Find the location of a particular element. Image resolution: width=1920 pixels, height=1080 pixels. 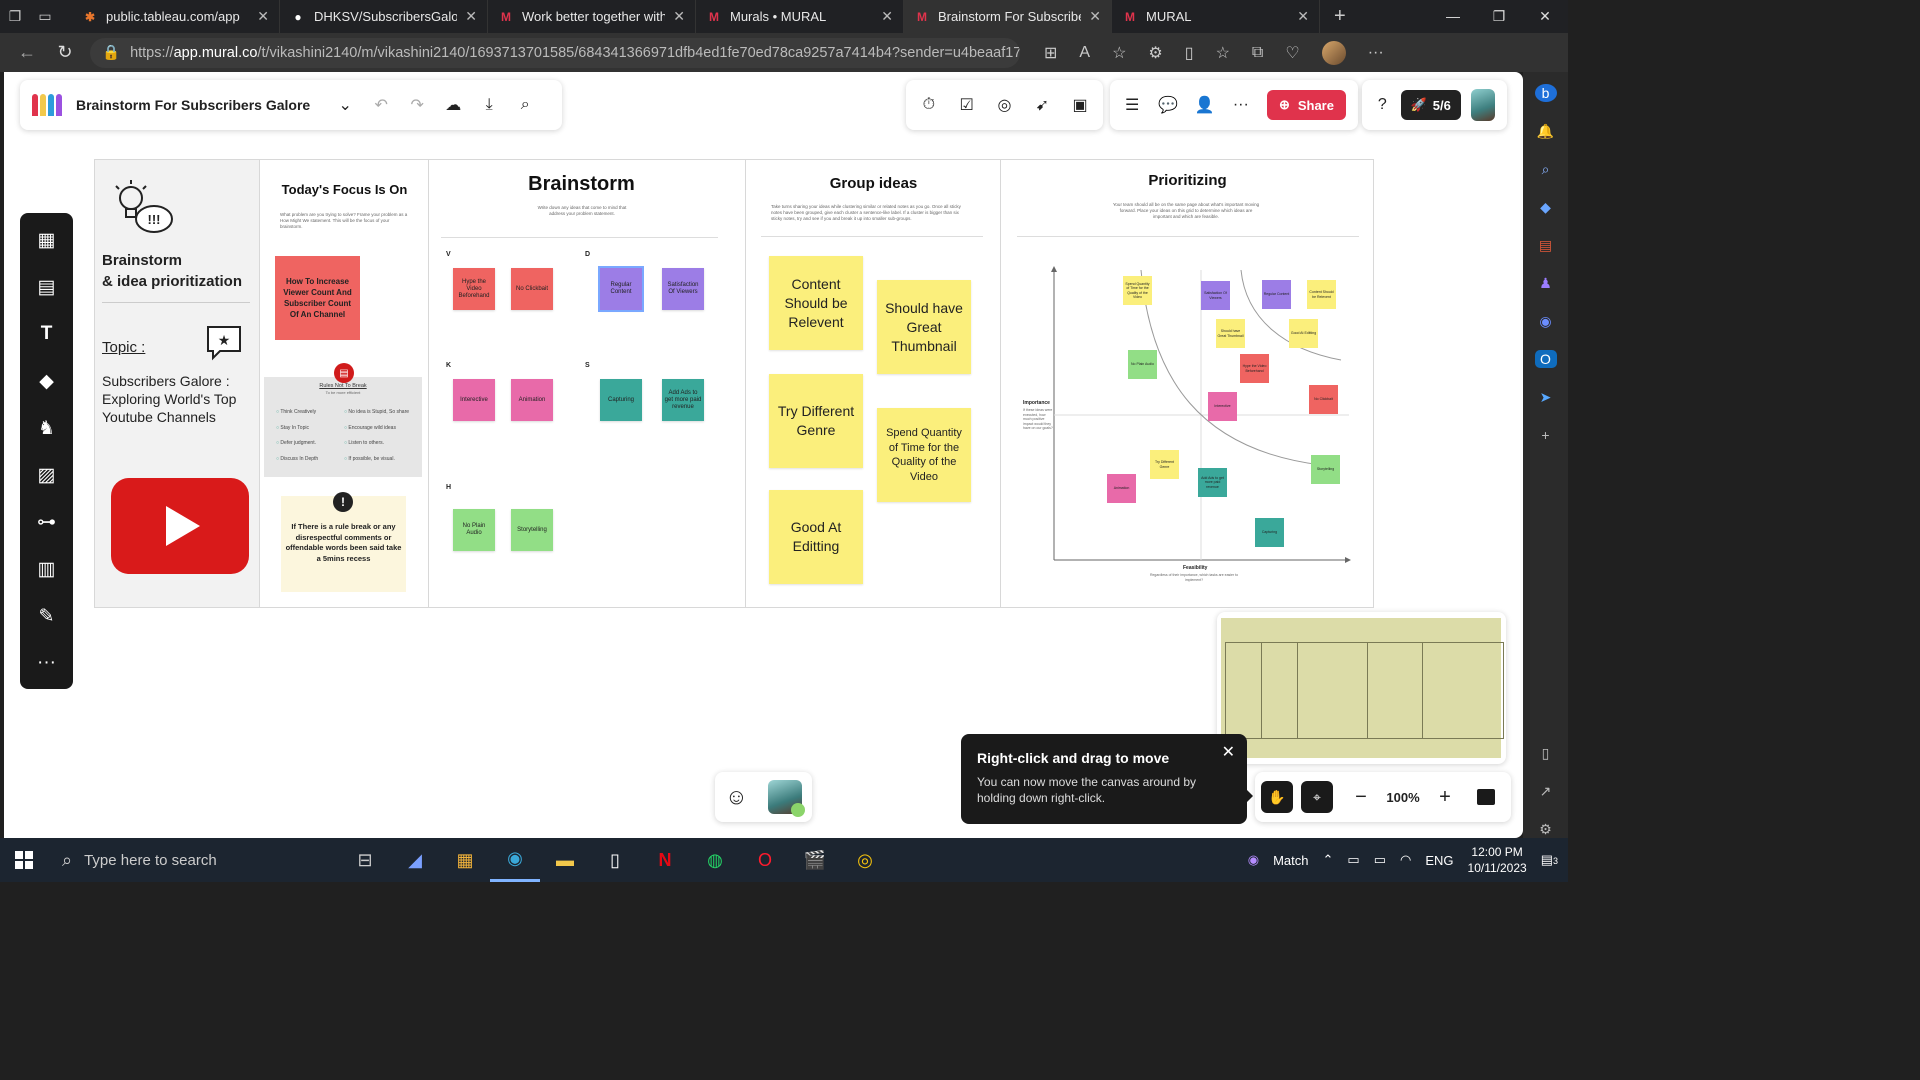

notepad-icon: ▯ is located at coordinates (615, 860).